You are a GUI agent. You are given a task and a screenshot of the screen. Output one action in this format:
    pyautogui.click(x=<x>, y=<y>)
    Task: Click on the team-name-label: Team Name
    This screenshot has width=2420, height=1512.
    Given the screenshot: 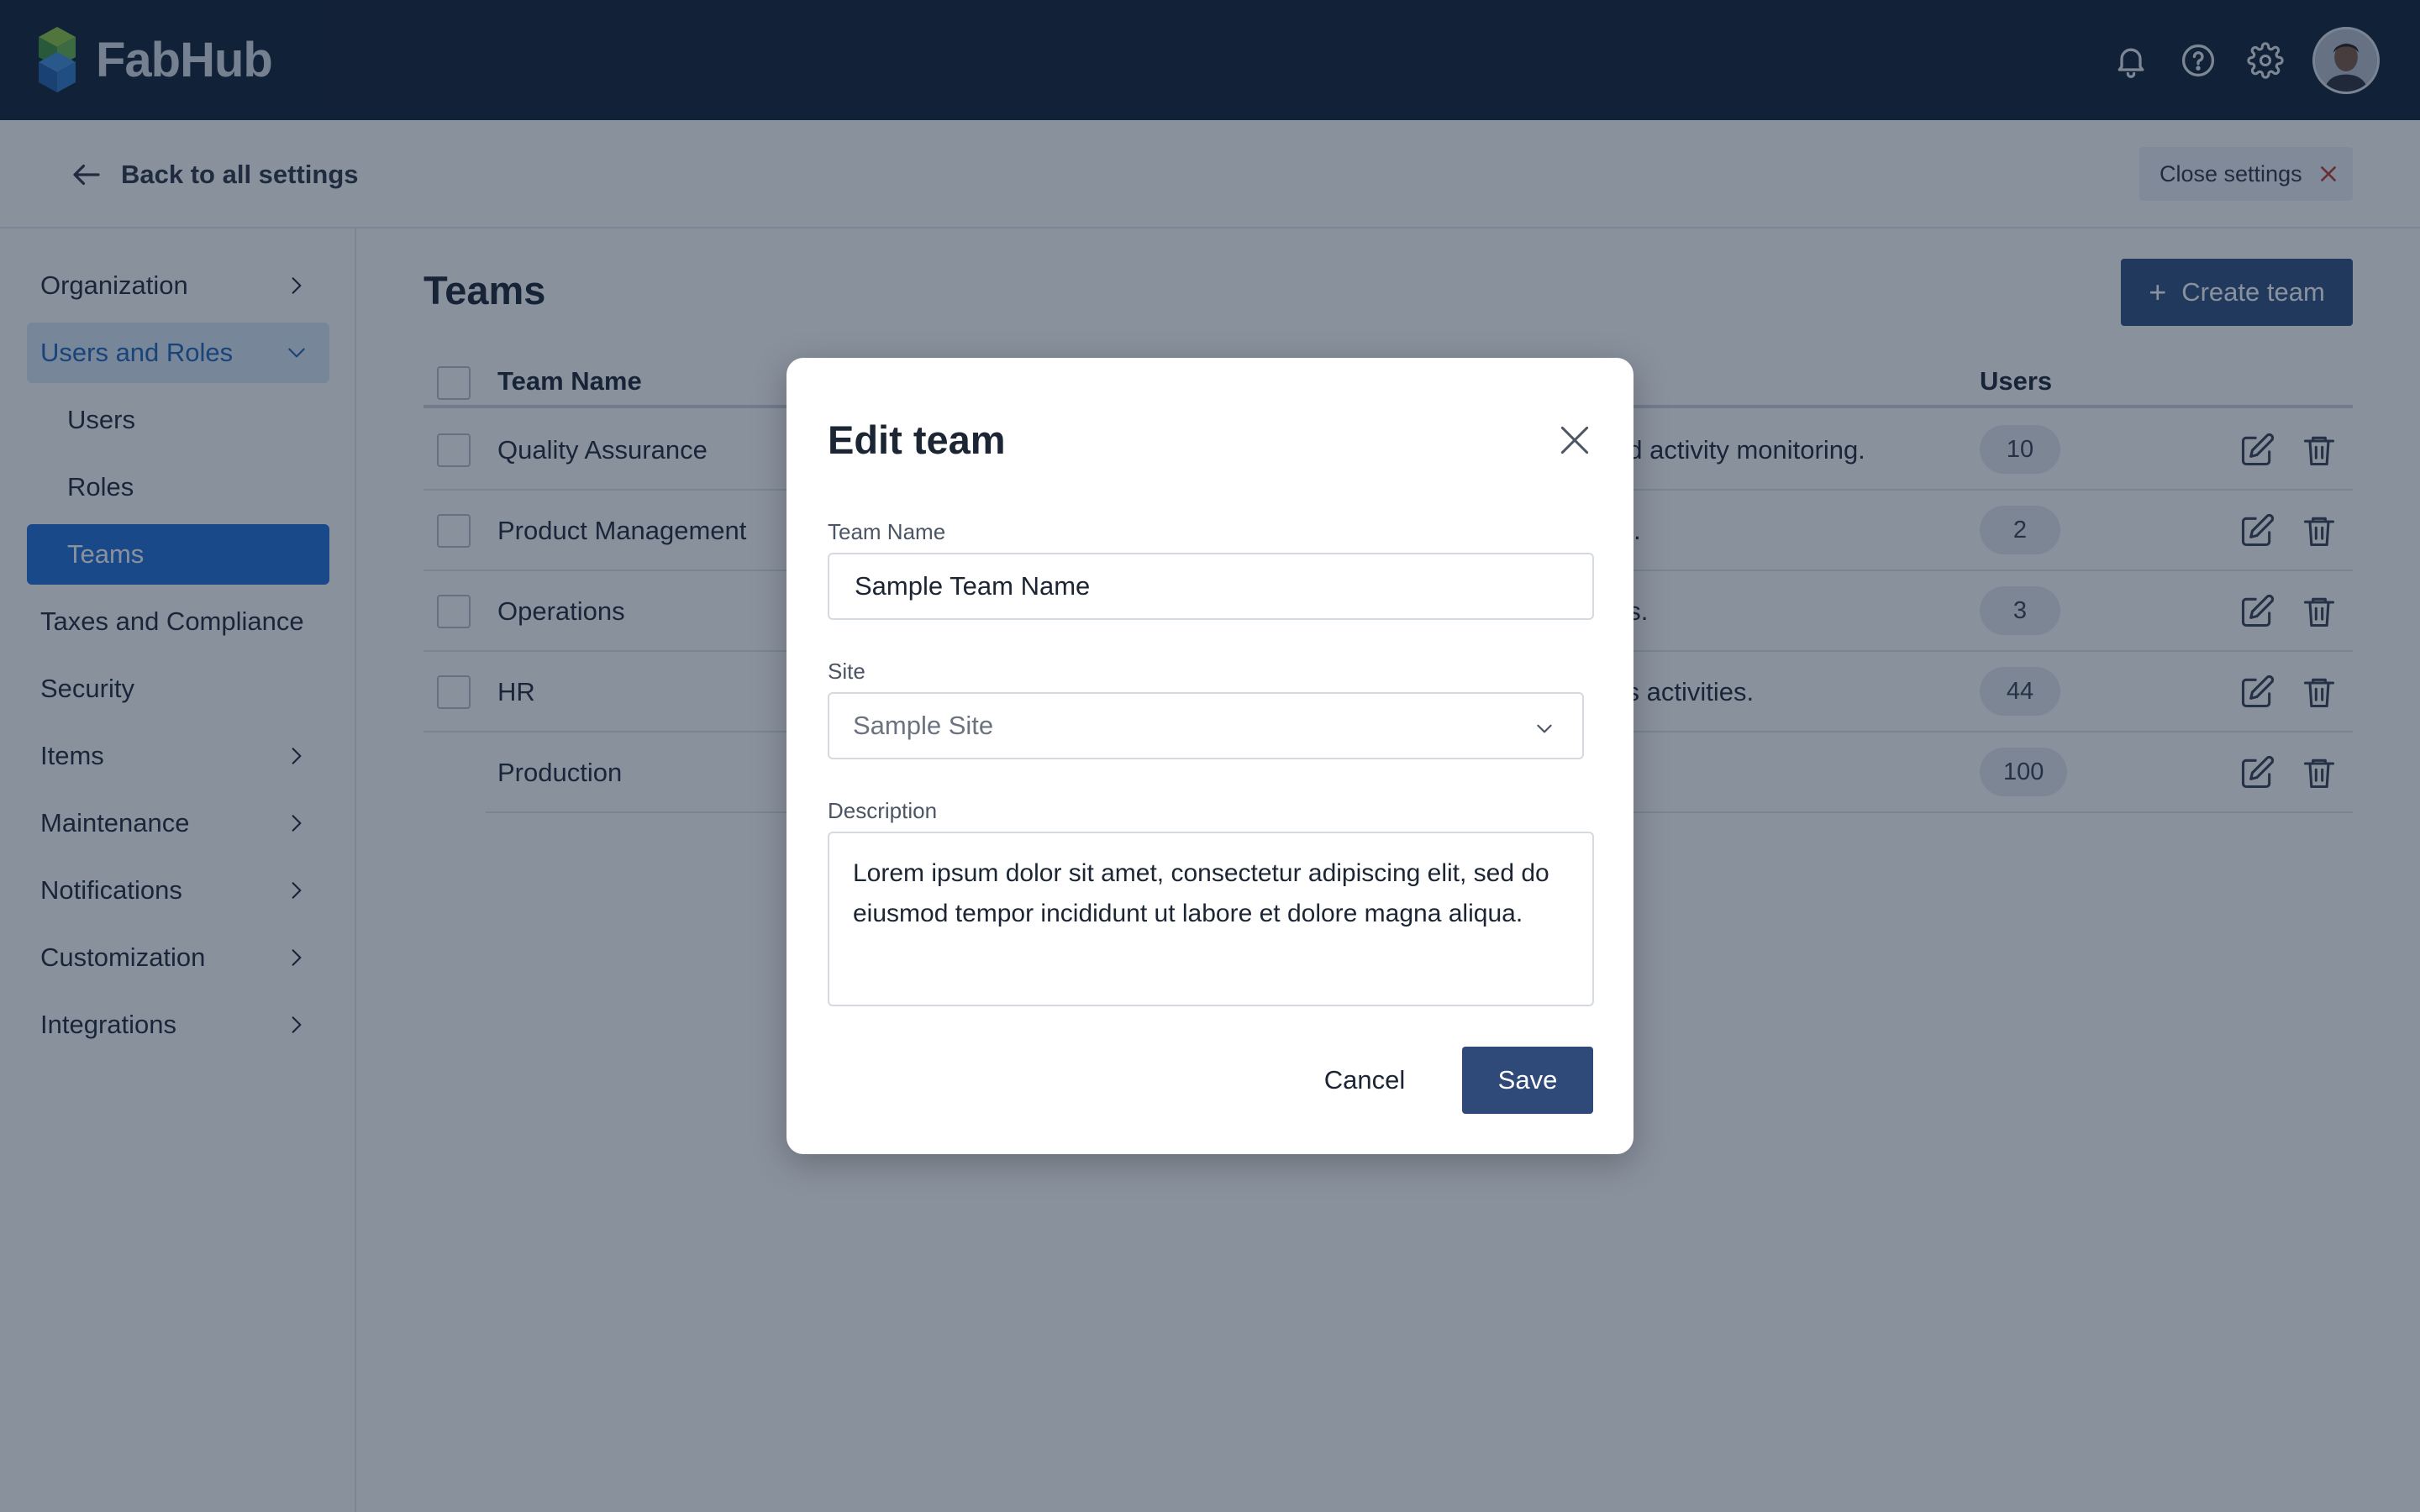 What is the action you would take?
    pyautogui.click(x=887, y=531)
    